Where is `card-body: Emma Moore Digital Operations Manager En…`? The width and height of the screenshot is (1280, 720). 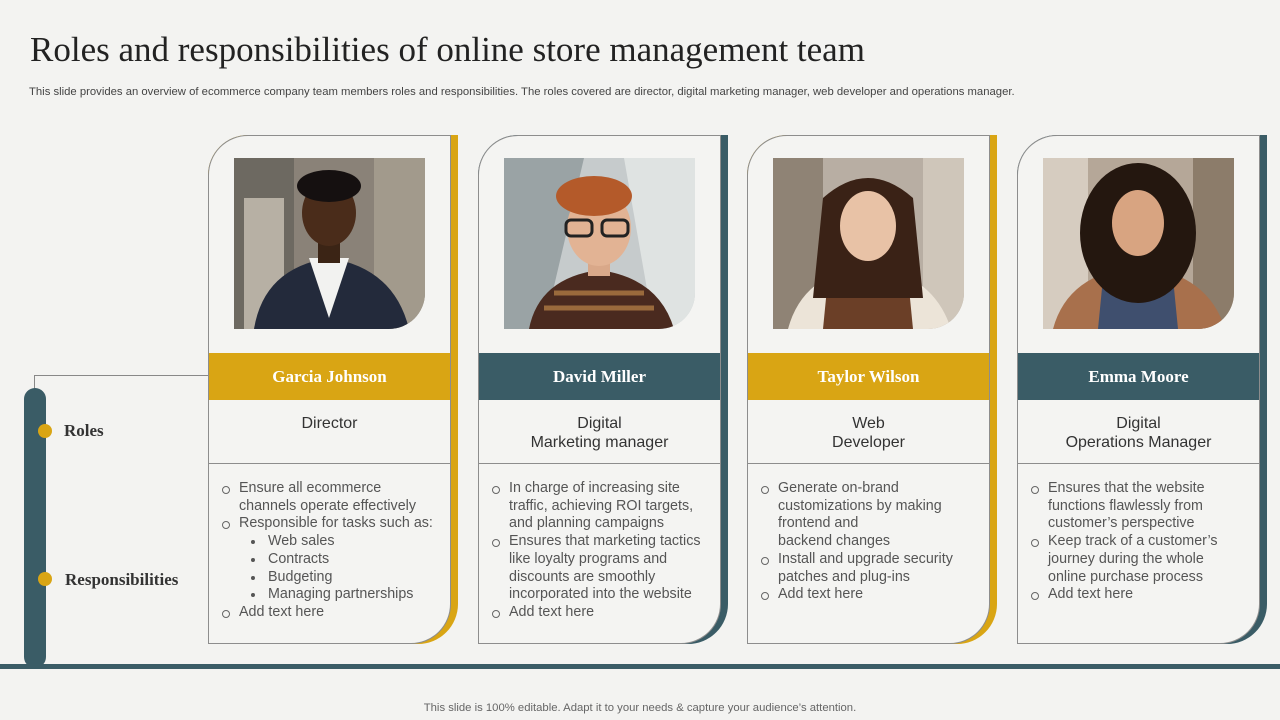 card-body: Emma Moore Digital Operations Manager En… is located at coordinates (1138, 389).